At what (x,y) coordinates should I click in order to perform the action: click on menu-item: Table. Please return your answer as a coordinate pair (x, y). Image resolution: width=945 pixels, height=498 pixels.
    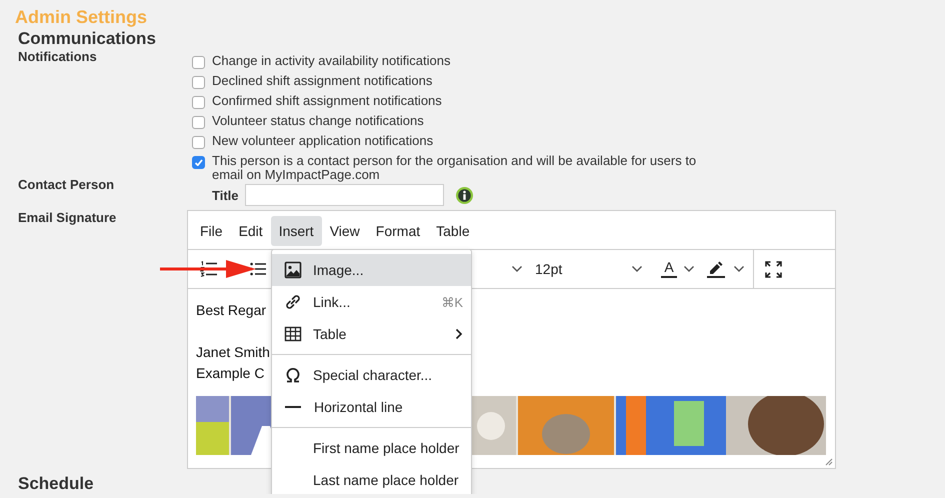
    Looking at the image, I should click on (371, 334).